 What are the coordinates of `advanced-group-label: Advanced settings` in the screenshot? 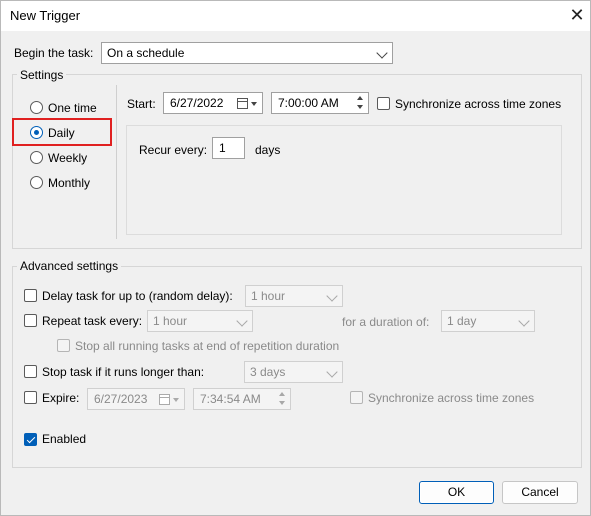 It's located at (69, 266).